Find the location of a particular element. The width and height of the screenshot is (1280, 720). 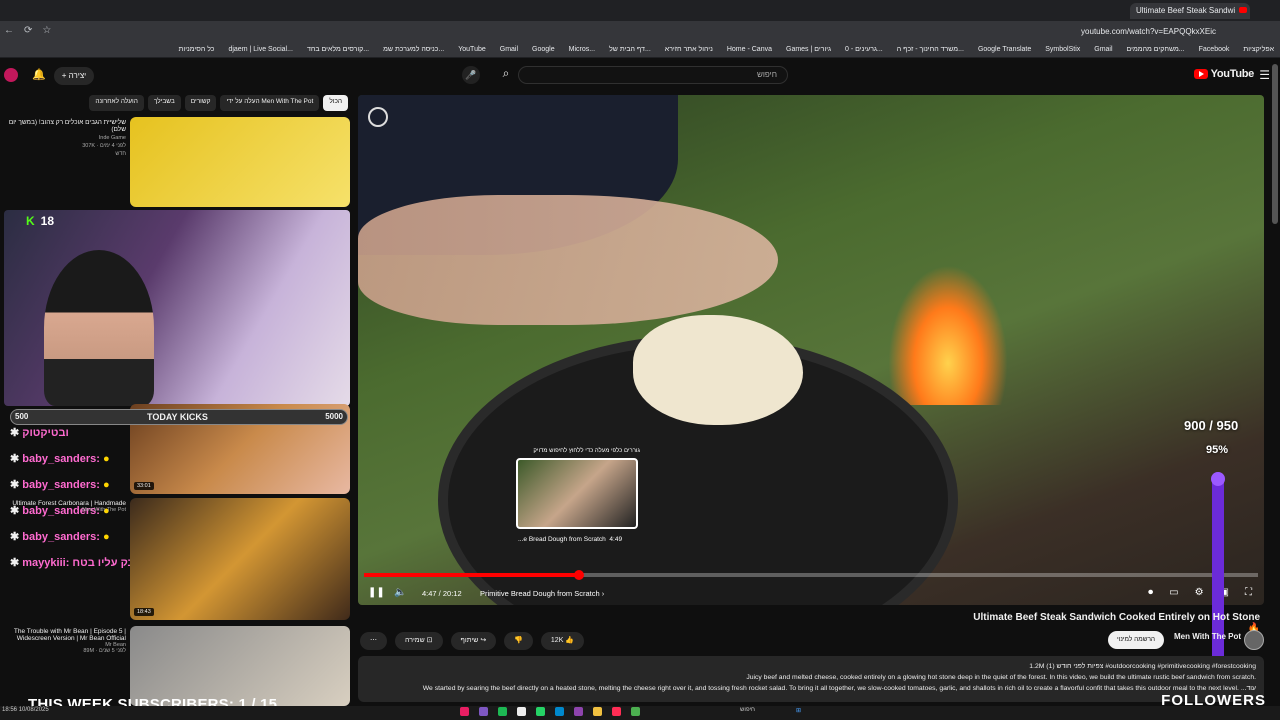

time-display: 4:47 / 20:12 is located at coordinates (442, 593).